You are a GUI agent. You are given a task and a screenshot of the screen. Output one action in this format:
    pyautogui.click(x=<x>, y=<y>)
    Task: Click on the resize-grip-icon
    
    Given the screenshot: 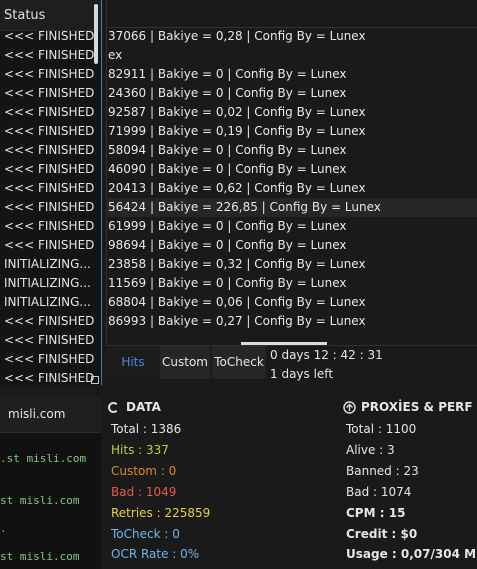 What is the action you would take?
    pyautogui.click(x=95, y=380)
    